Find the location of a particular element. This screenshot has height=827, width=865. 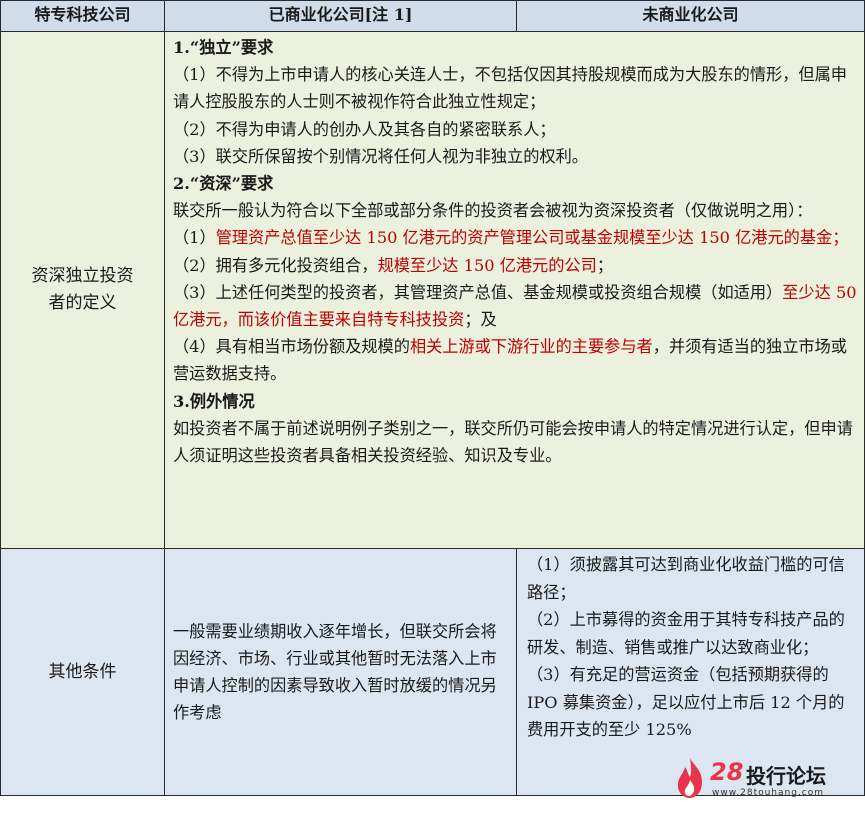

flame-icon is located at coordinates (689, 778).